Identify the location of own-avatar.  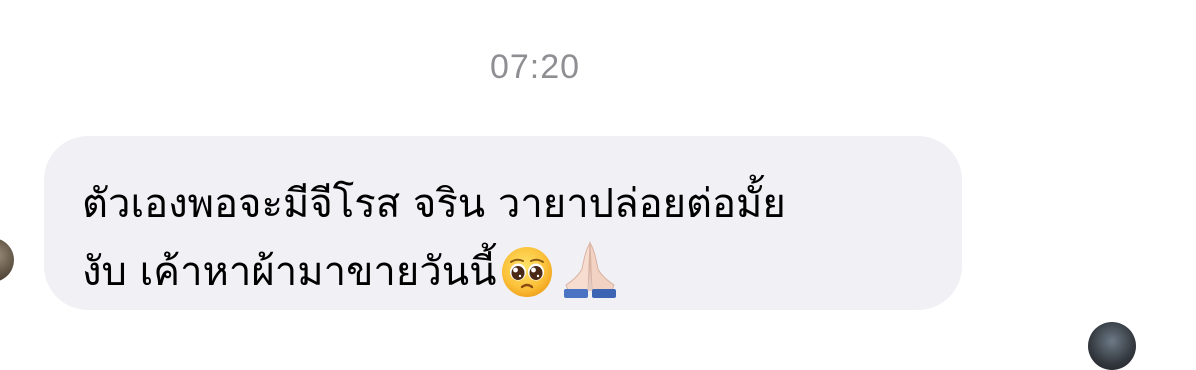
(1112, 346).